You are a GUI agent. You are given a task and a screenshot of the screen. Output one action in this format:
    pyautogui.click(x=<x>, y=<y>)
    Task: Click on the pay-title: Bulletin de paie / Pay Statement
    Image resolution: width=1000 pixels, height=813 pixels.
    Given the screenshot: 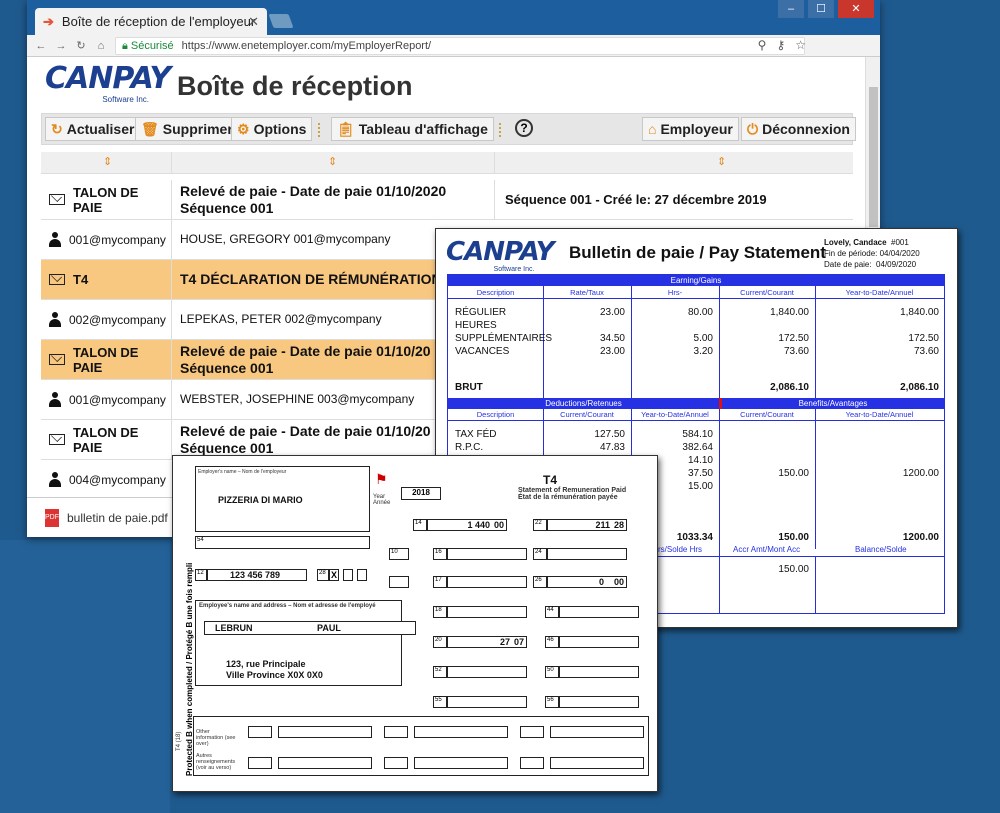 What is the action you would take?
    pyautogui.click(x=697, y=252)
    